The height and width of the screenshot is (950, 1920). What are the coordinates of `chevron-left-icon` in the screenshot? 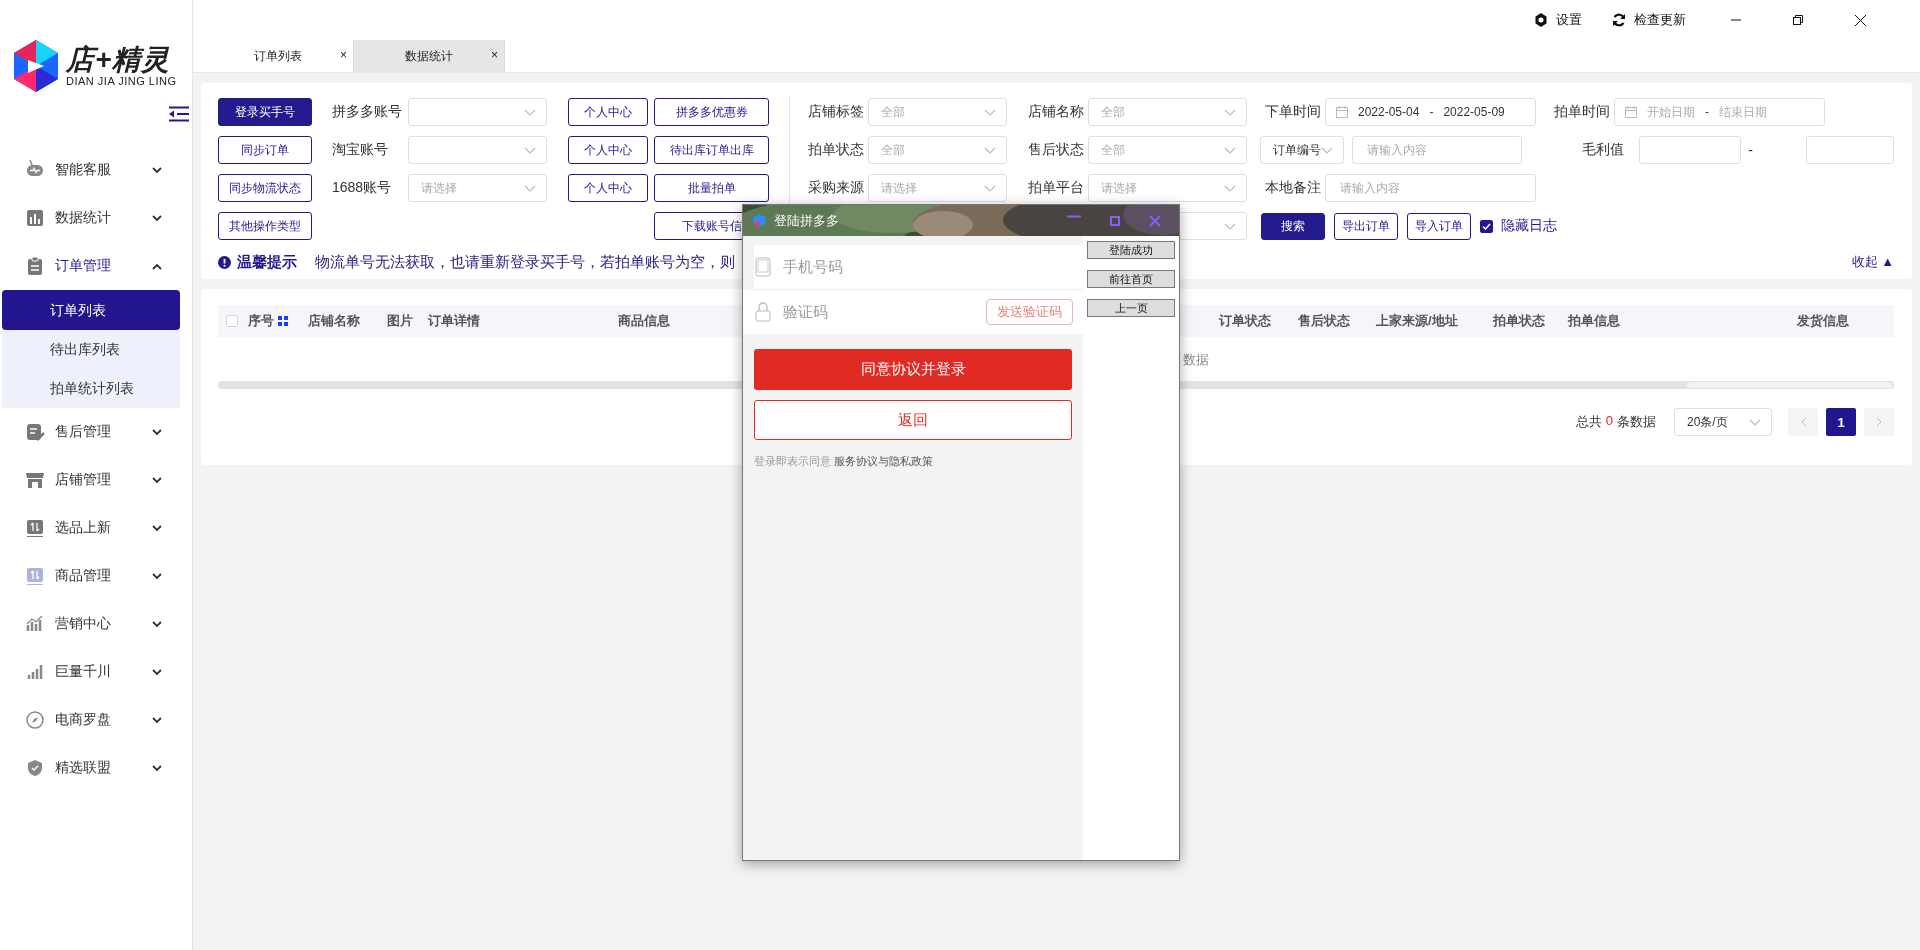 It's located at (1803, 422).